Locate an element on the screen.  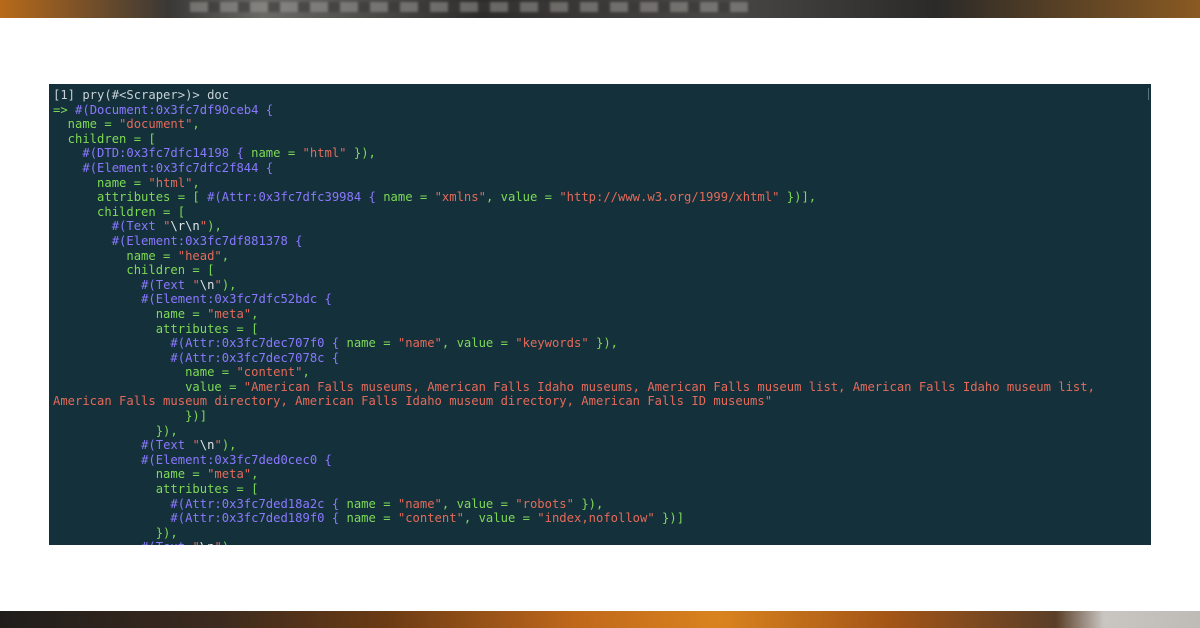
terminal-token: "http://www.w3.org/1999/xhtml" is located at coordinates (669, 197).